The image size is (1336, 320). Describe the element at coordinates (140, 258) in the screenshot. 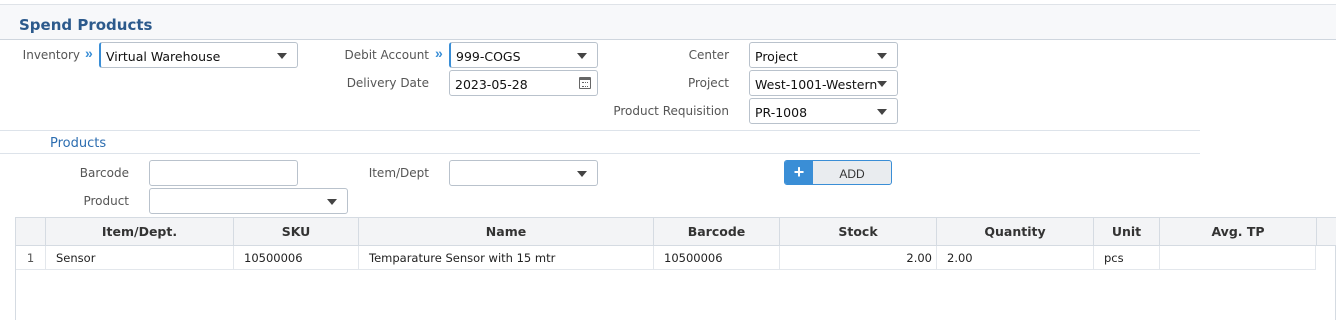

I see `cell-item-dept: Sensor` at that location.